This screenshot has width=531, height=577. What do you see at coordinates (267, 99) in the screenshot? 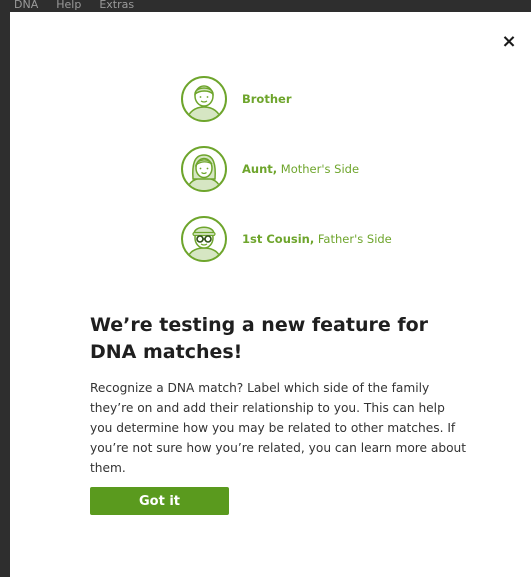
I see `relationship-label: Brother` at bounding box center [267, 99].